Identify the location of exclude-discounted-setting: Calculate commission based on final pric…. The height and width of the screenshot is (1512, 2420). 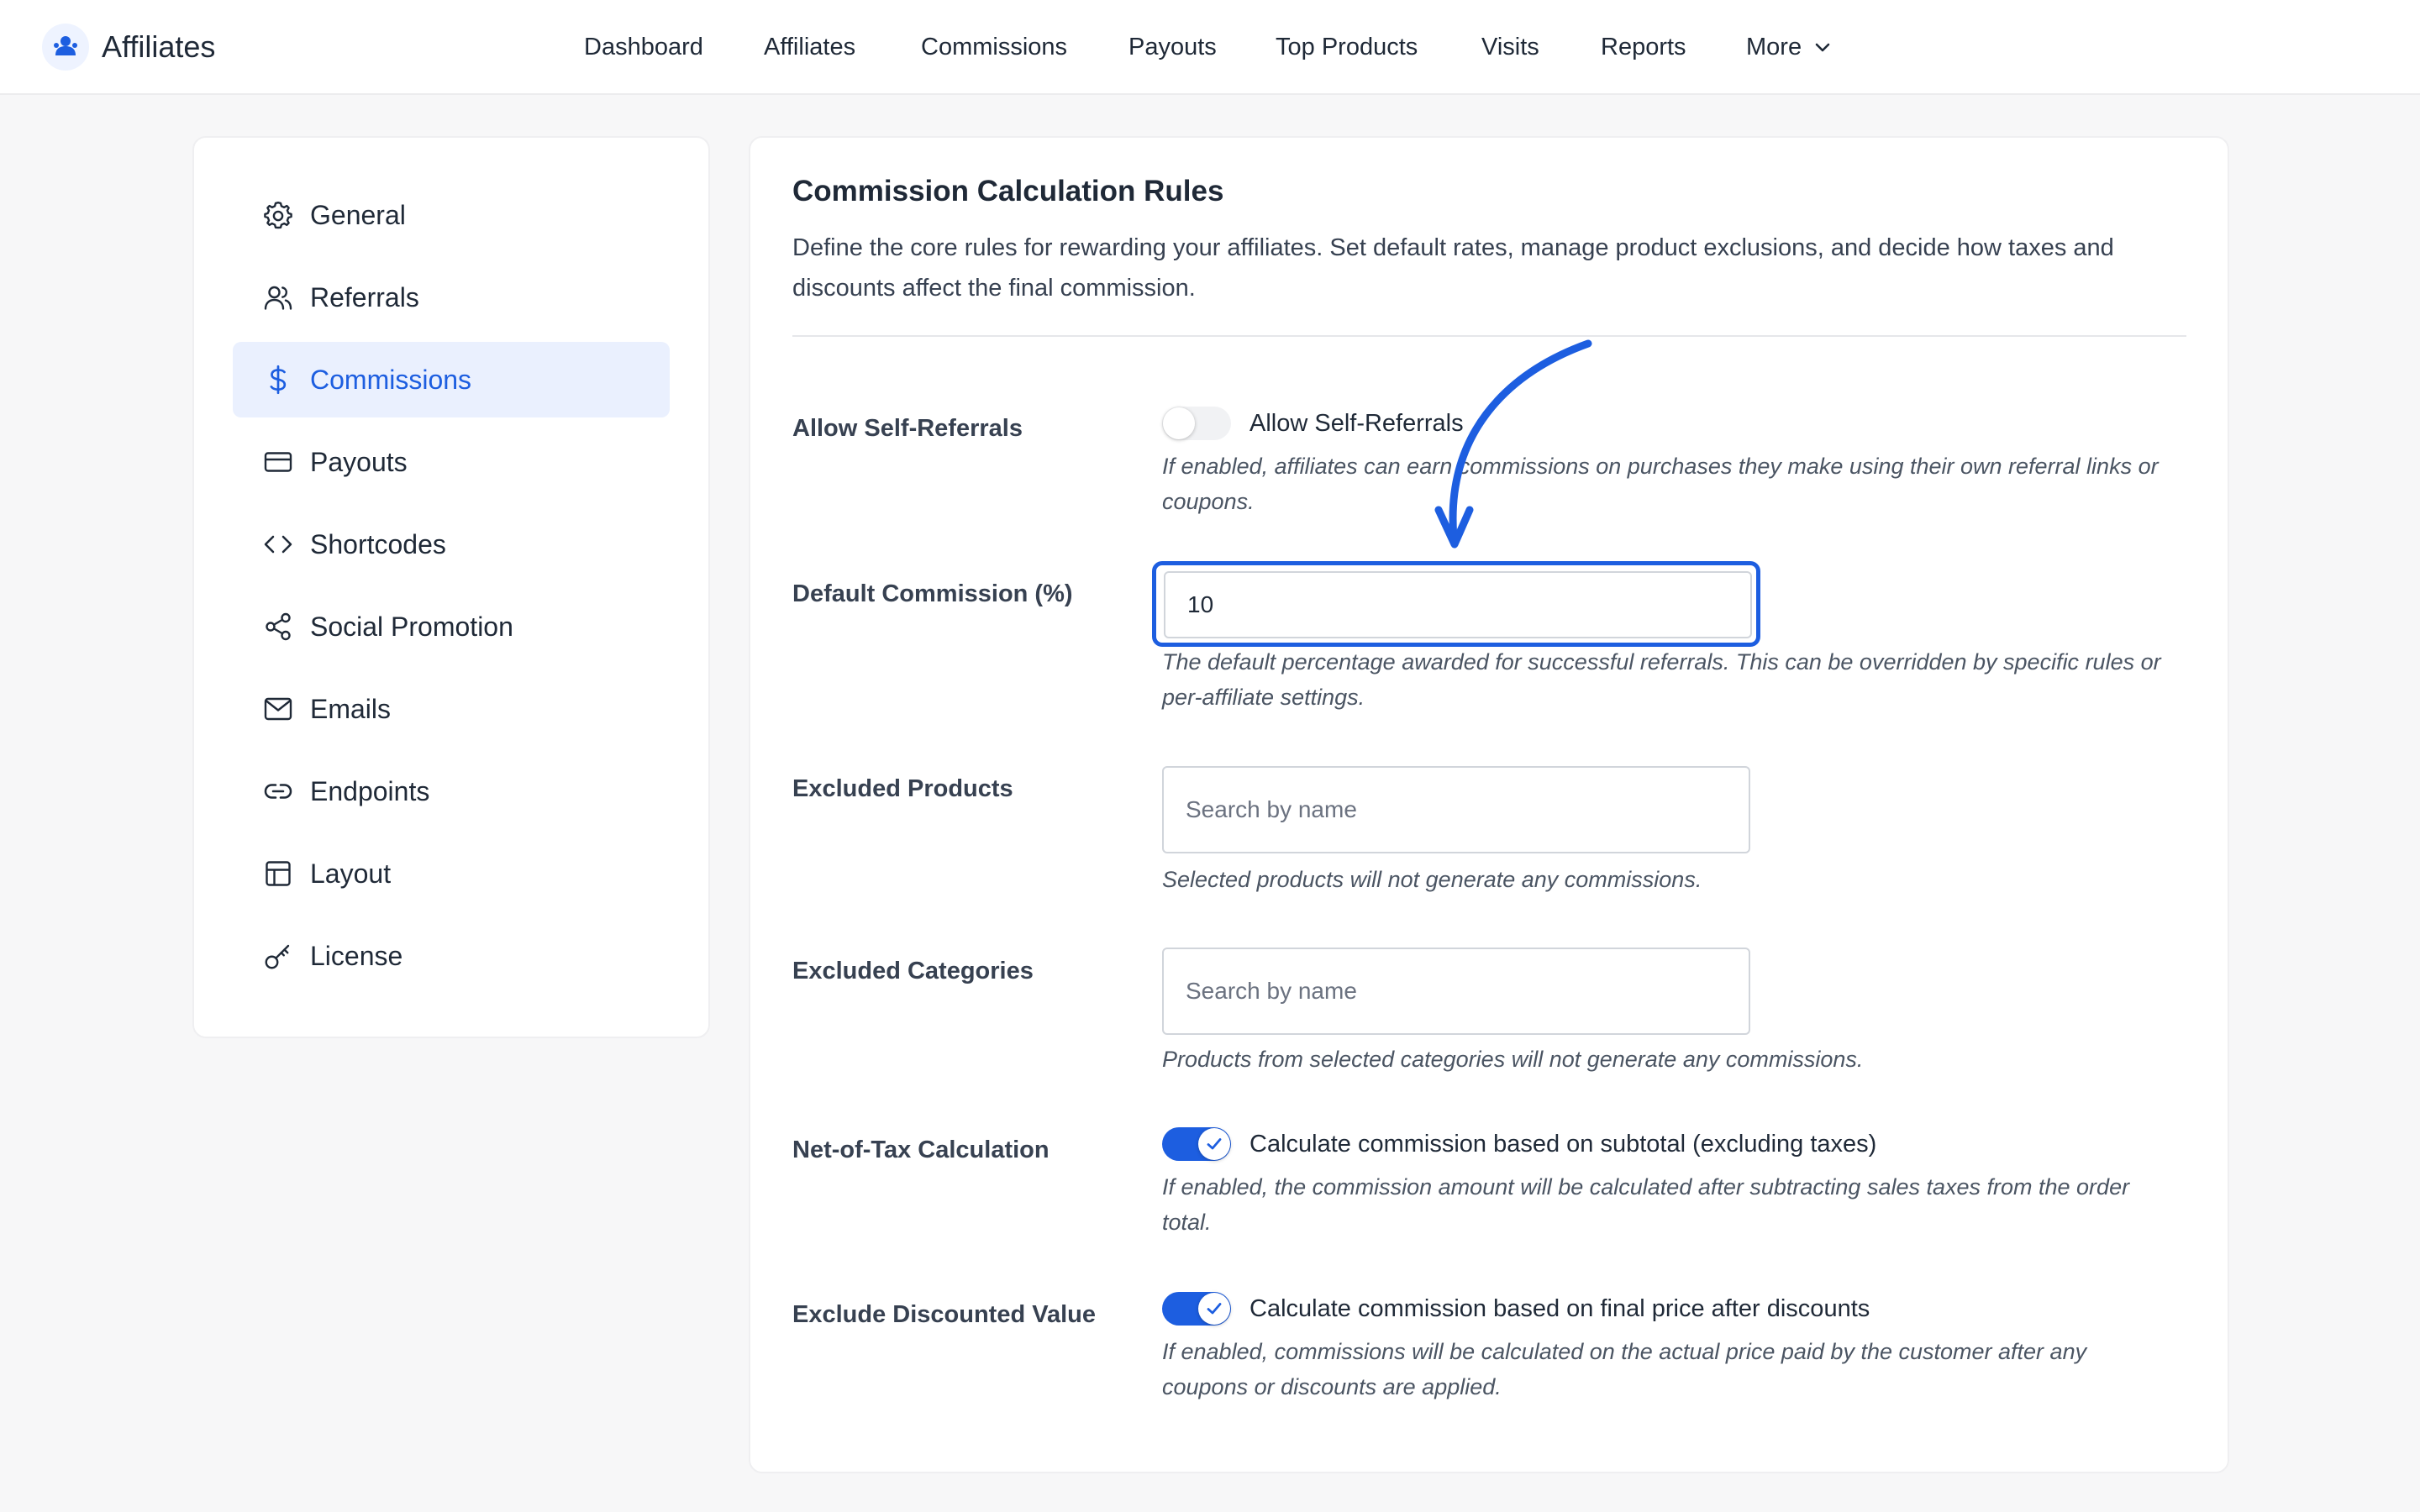
(1516, 1308).